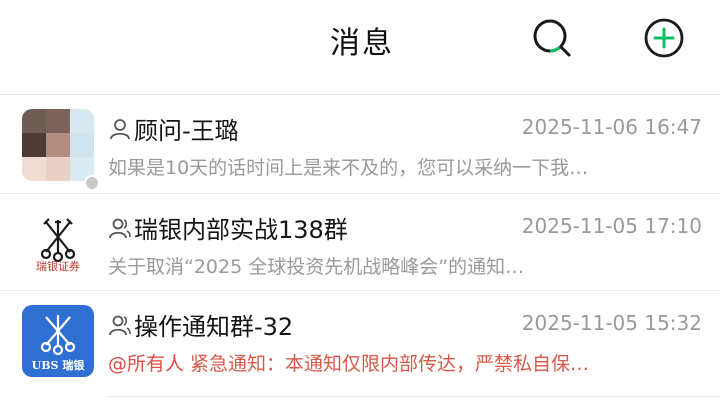 This screenshot has height=400, width=720. Describe the element at coordinates (92, 183) in the screenshot. I see `status-dot` at that location.